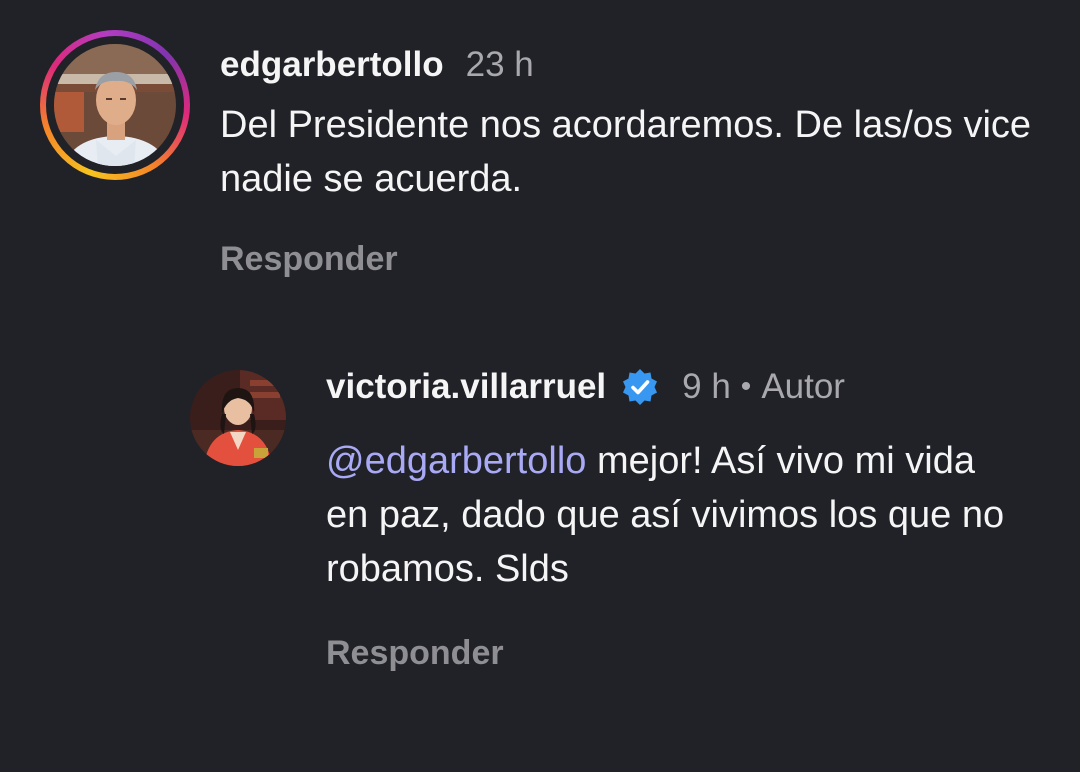 The image size is (1080, 772). What do you see at coordinates (706, 386) in the screenshot?
I see `timestamp: 9 h` at bounding box center [706, 386].